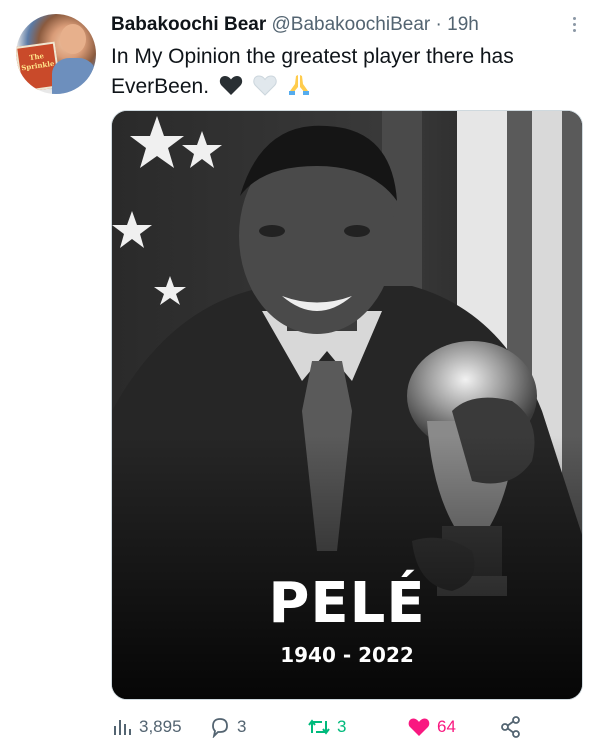 The image size is (600, 750). Describe the element at coordinates (73, 39) in the screenshot. I see `avatar-person-head` at that location.